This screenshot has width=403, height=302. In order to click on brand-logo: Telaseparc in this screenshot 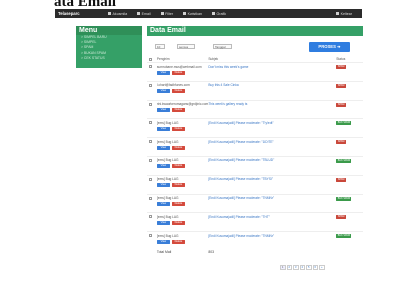, I will do `click(83, 13)`.